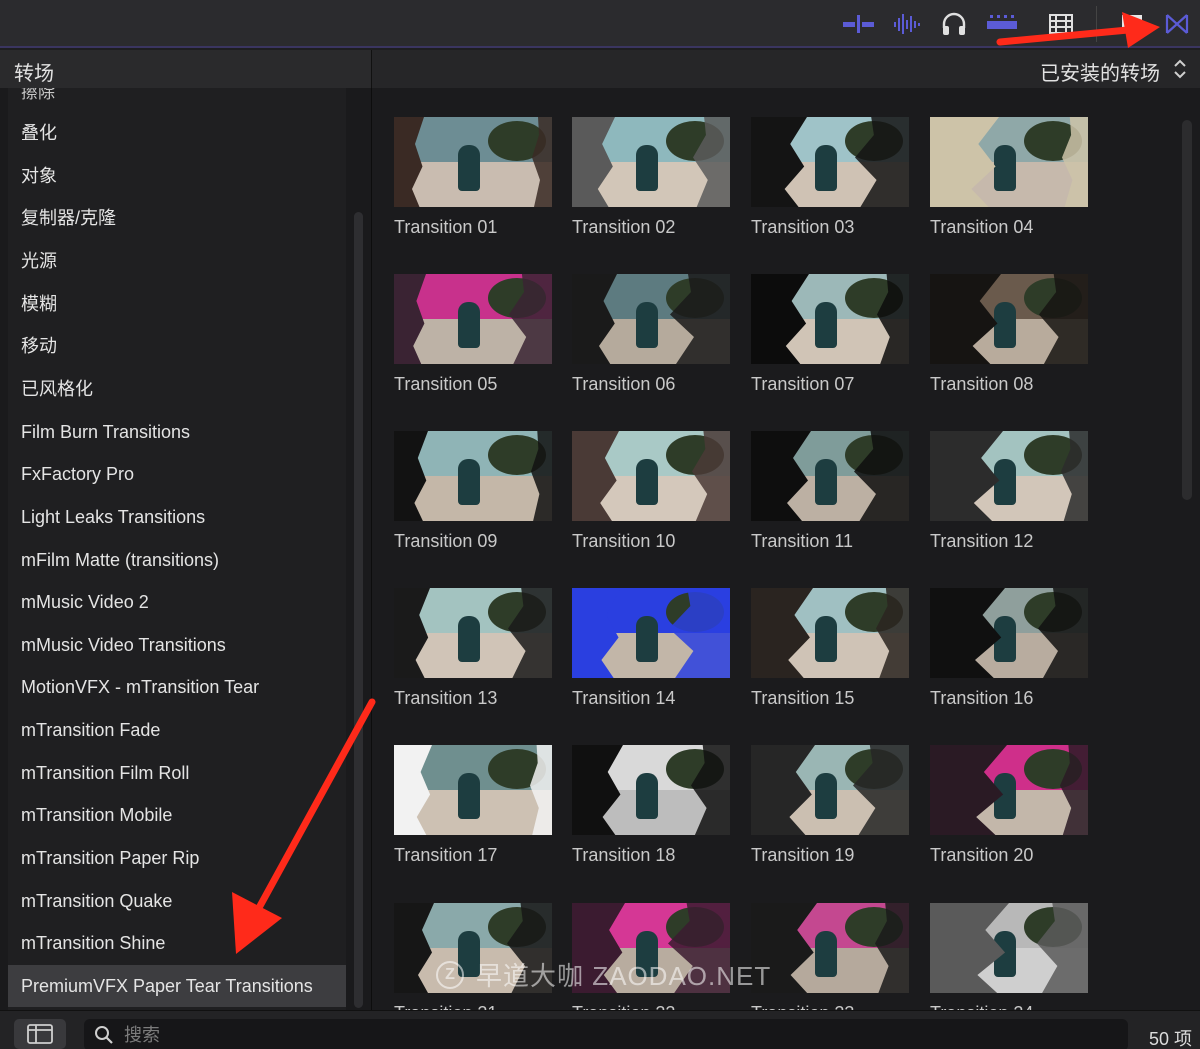  I want to click on transition-label: Transition 19, so click(803, 855).